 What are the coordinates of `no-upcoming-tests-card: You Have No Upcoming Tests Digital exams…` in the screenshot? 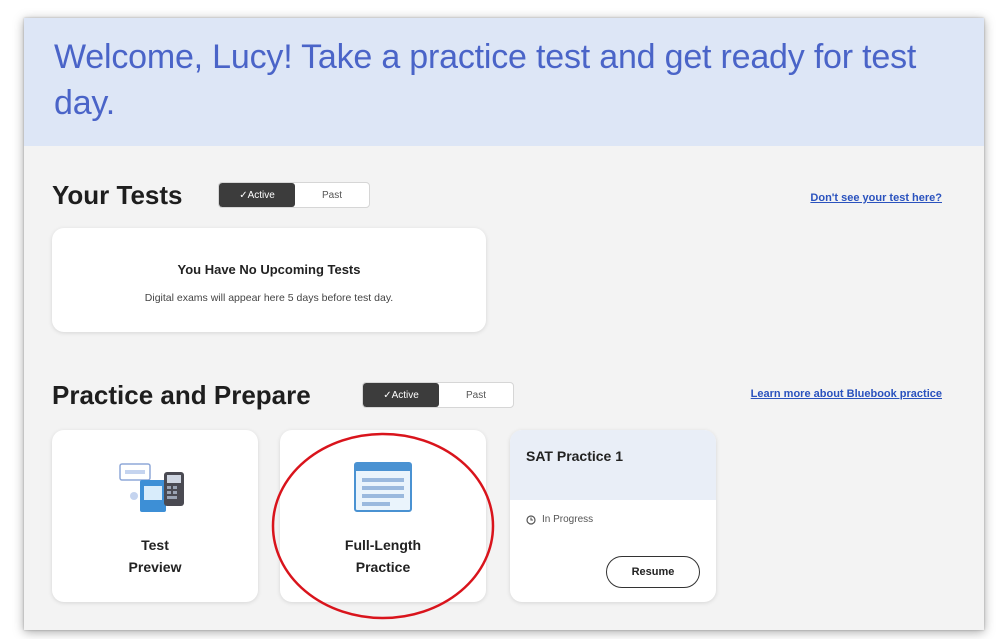 It's located at (269, 280).